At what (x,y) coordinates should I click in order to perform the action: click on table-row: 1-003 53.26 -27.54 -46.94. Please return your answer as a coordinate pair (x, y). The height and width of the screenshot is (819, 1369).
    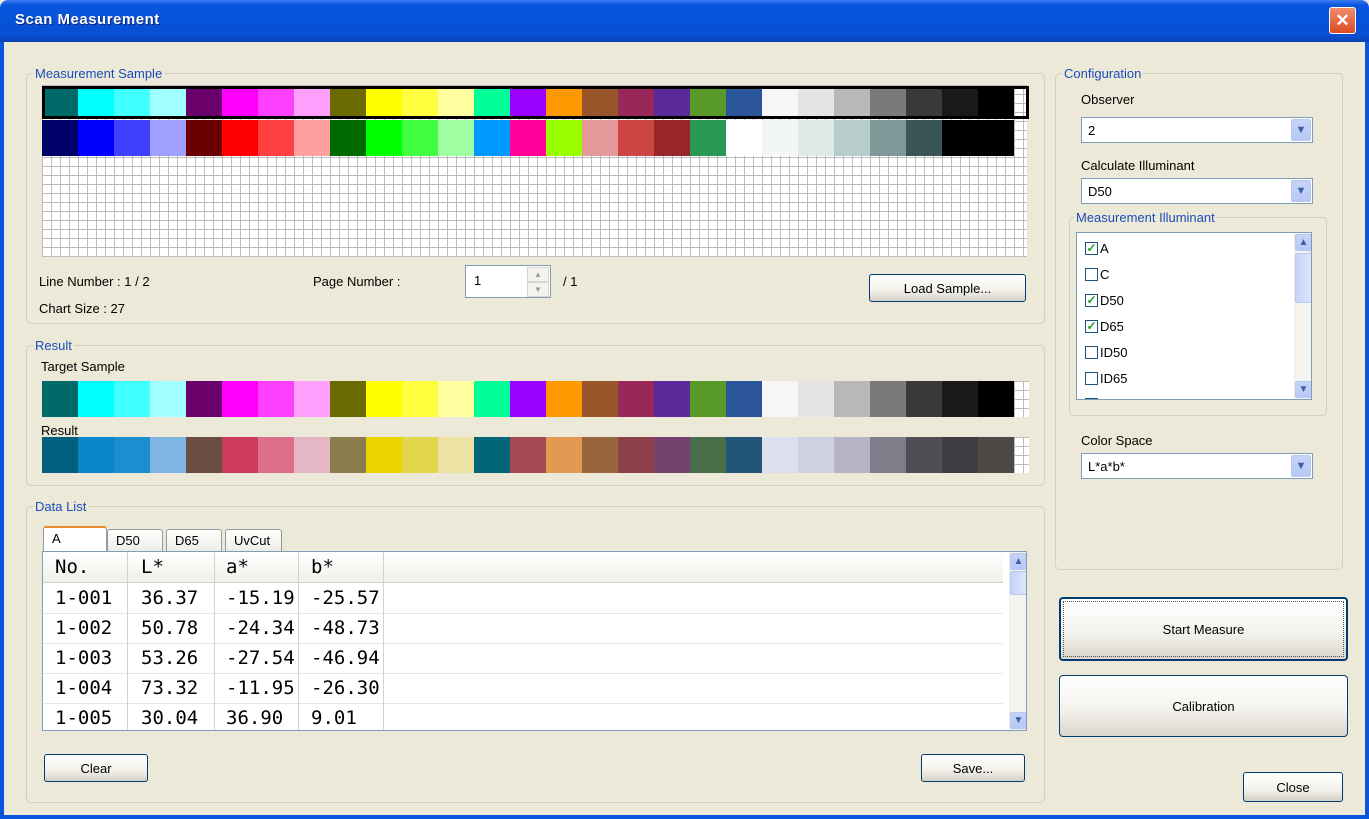
    Looking at the image, I should click on (523, 658).